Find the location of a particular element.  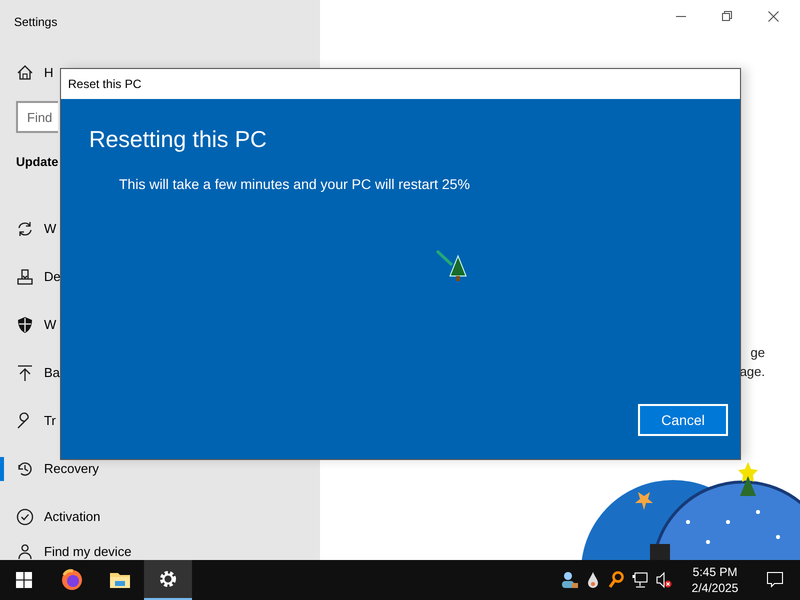

nav-item: Activation is located at coordinates (50, 517).